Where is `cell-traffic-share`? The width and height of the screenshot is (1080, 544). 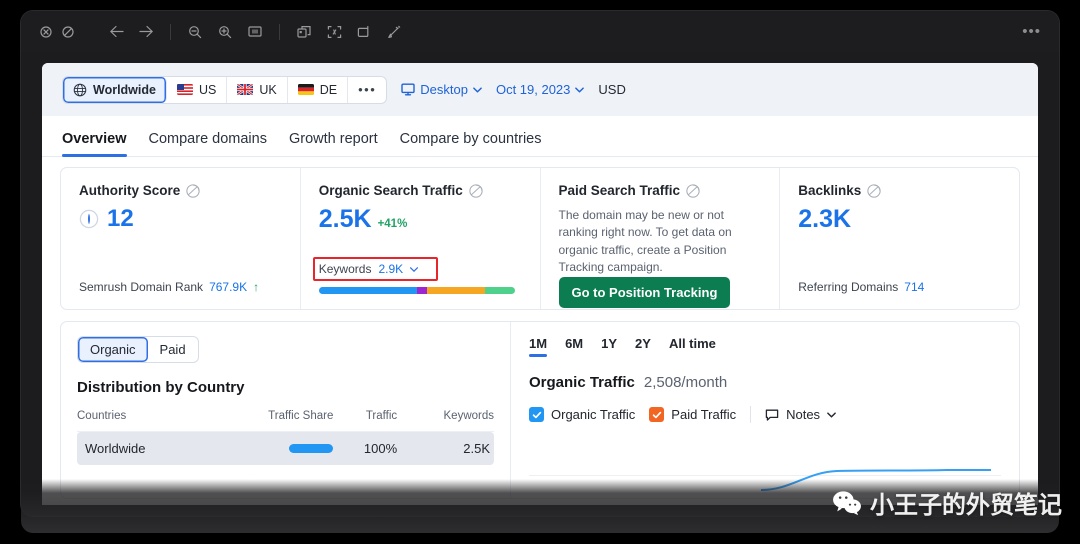
cell-traffic-share is located at coordinates (271, 448).